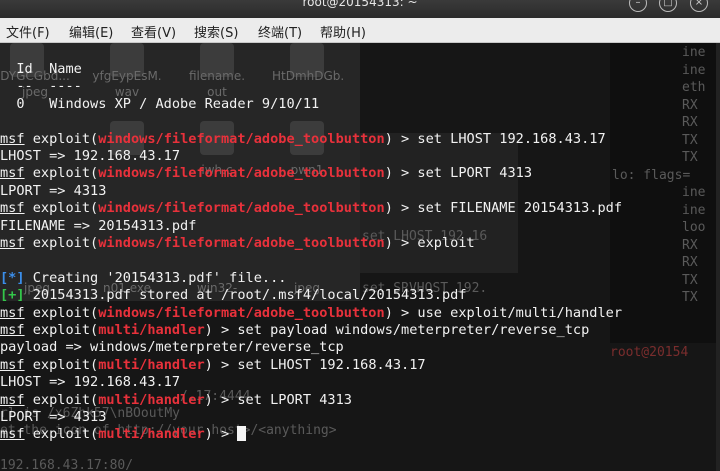 This screenshot has width=720, height=471. Describe the element at coordinates (638, 6) in the screenshot. I see `minimize-button: –` at that location.